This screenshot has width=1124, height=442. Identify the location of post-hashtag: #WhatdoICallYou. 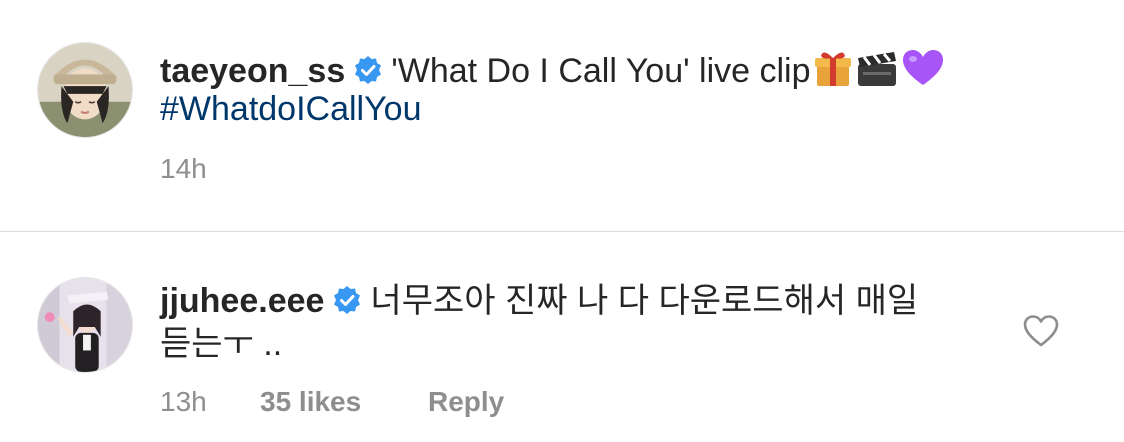
(290, 109).